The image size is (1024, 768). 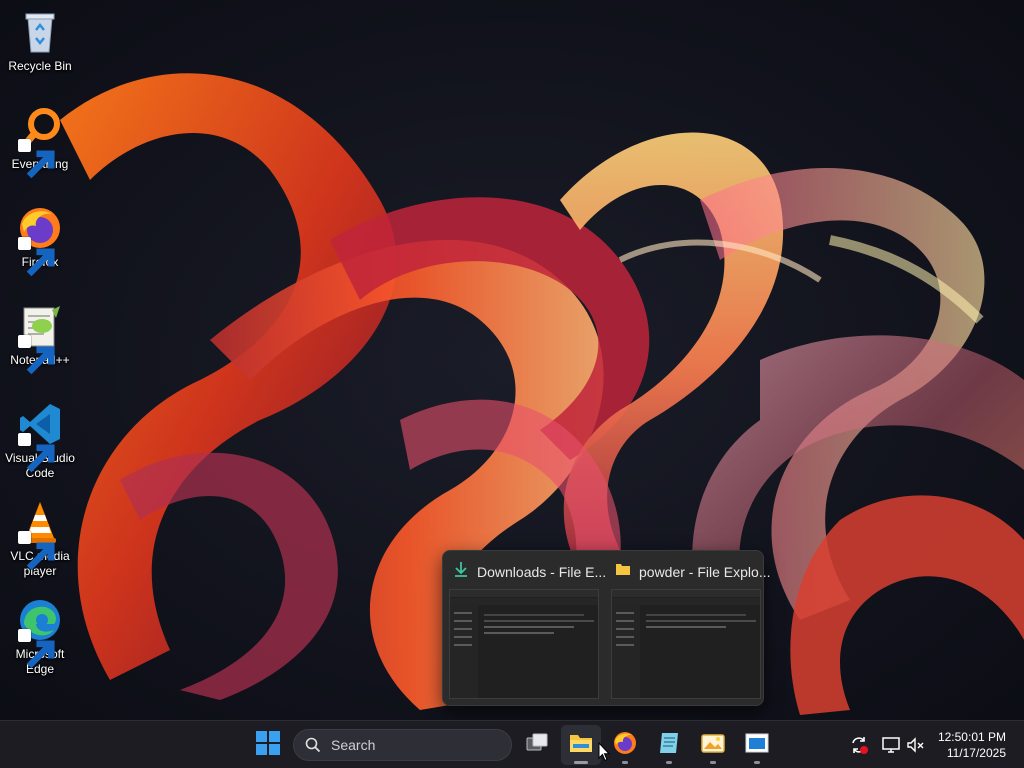 I want to click on desktop-icon-notepad-plus-plus: Notepad++, so click(x=40, y=338).